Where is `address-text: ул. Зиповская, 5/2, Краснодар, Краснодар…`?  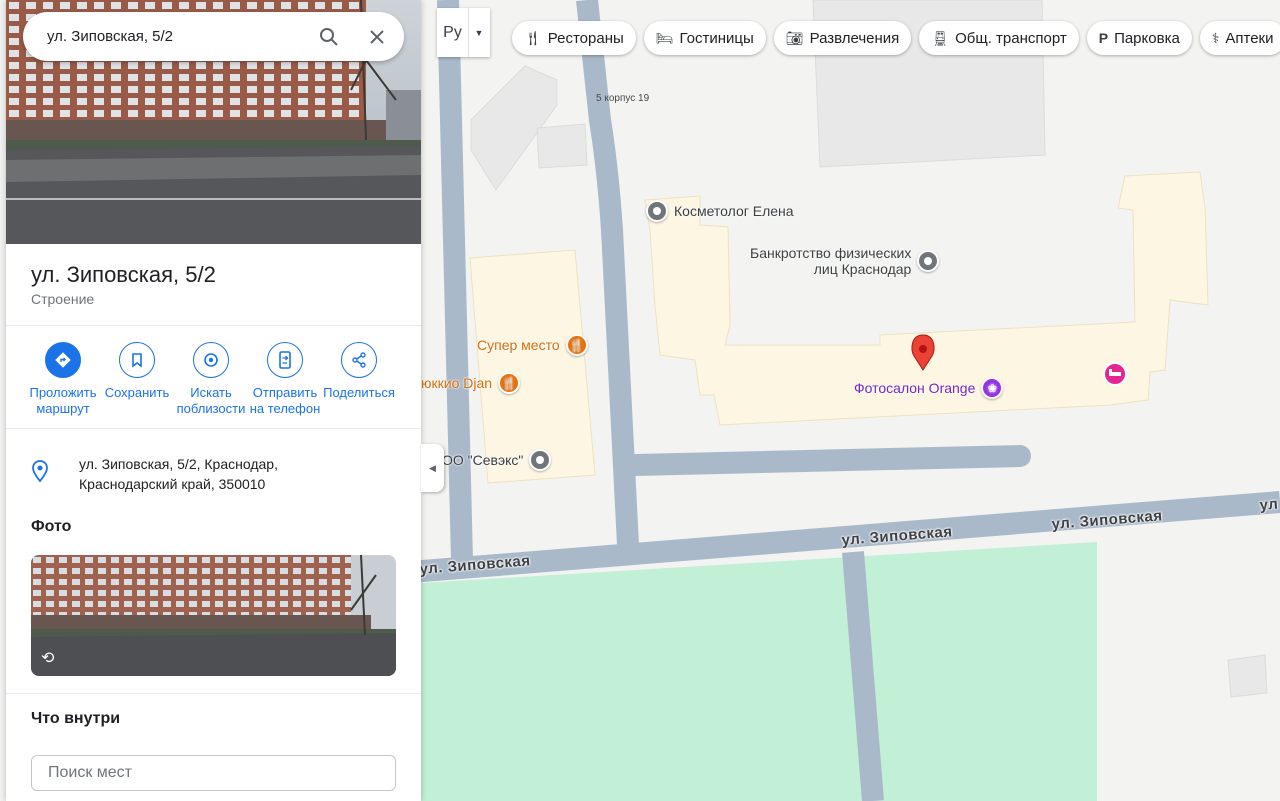 address-text: ул. Зиповская, 5/2, Краснодар, Краснодар… is located at coordinates (178, 474).